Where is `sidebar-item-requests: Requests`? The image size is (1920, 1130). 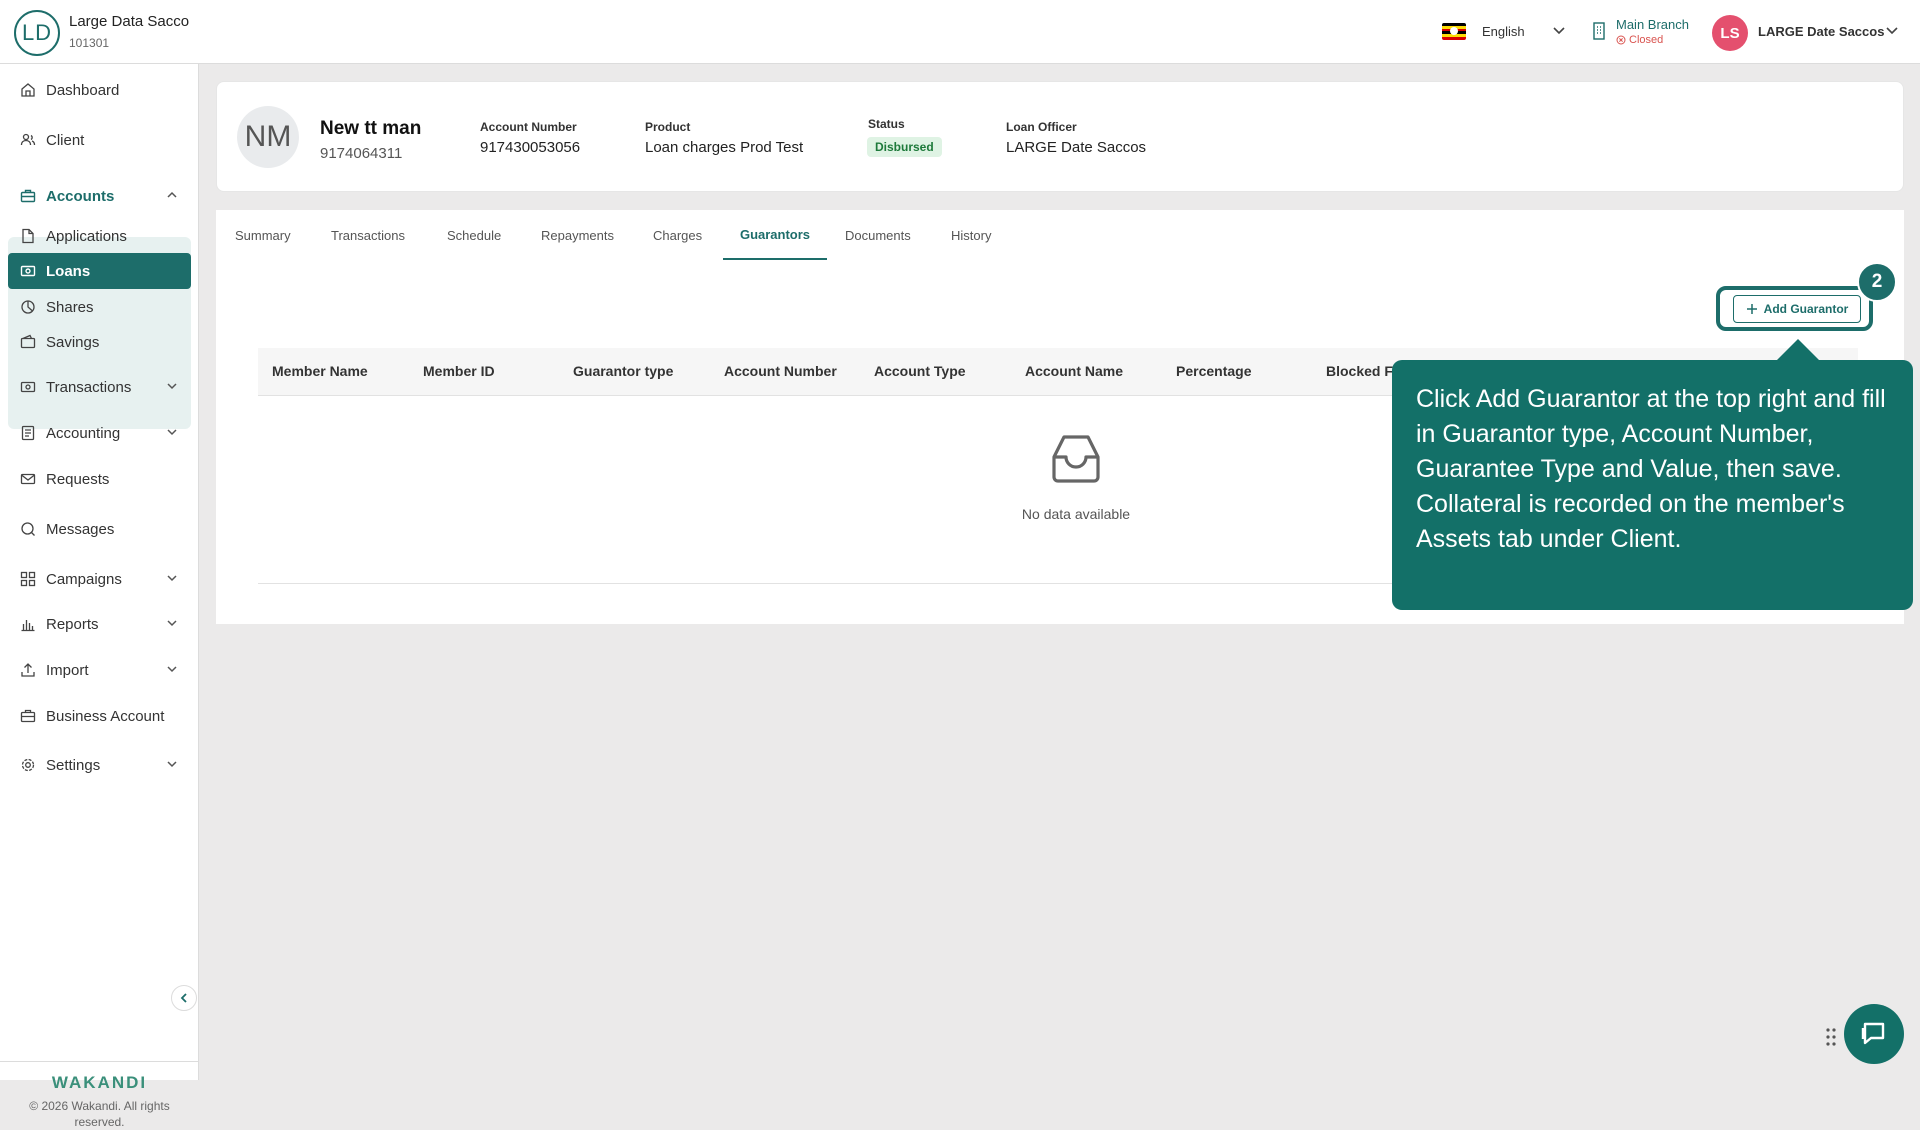 sidebar-item-requests: Requests is located at coordinates (99, 479).